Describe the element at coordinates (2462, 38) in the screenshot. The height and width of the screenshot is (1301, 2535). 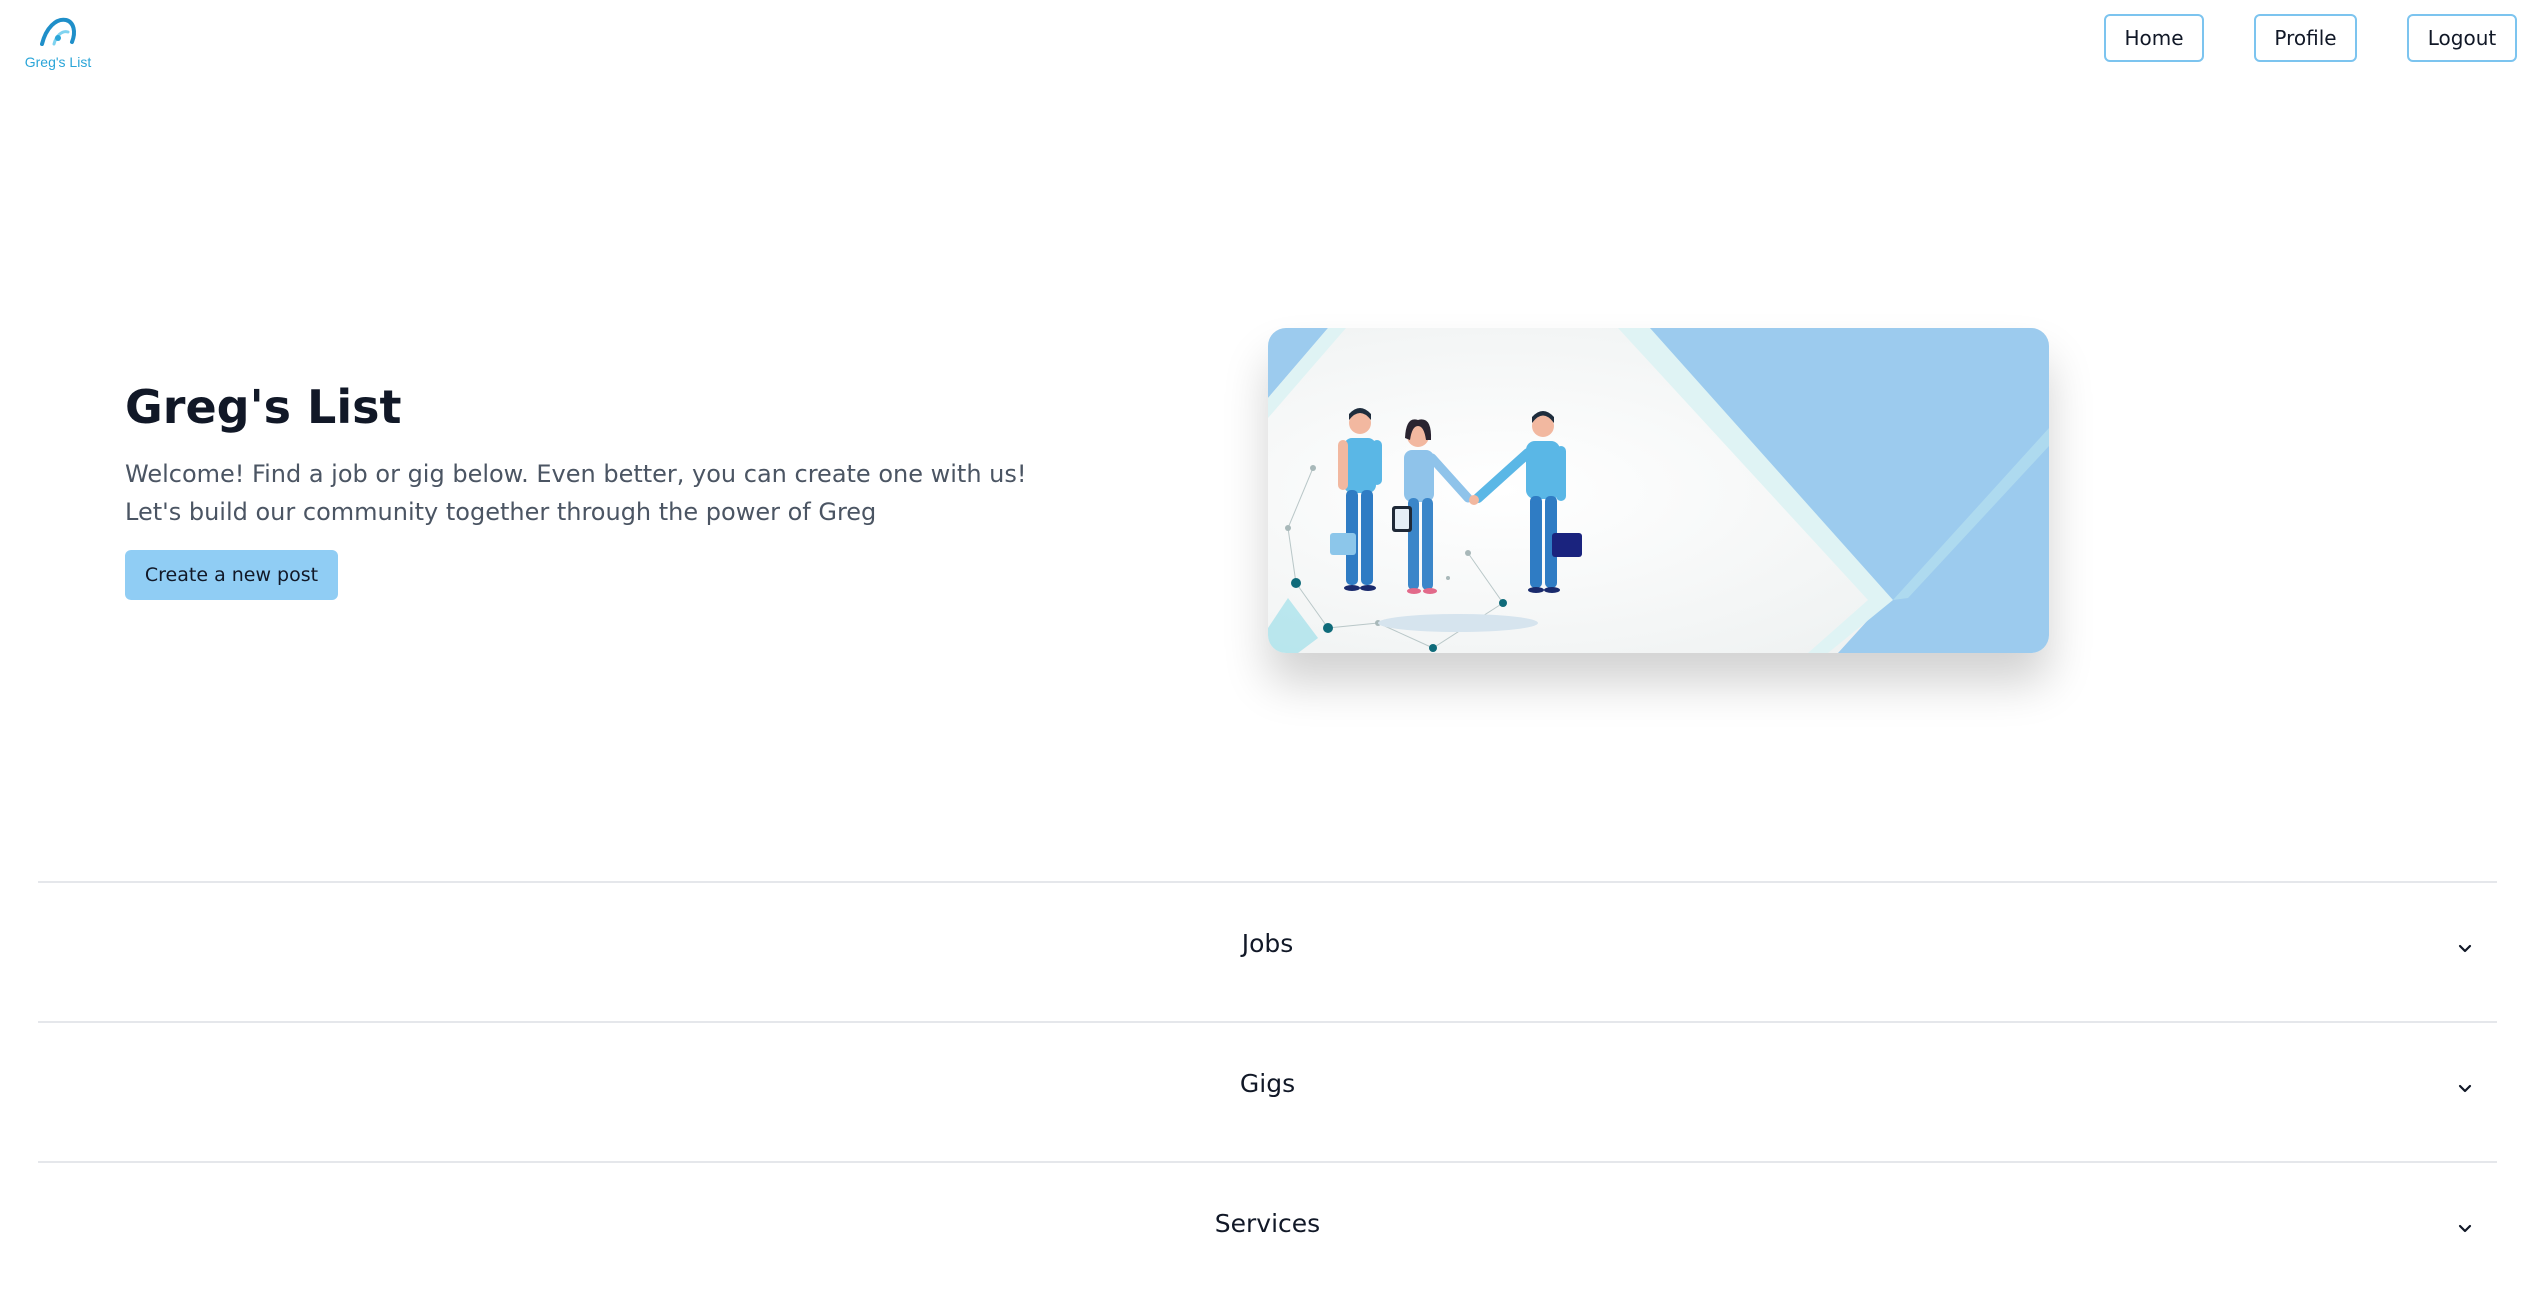
I see `logout-button: Logout` at that location.